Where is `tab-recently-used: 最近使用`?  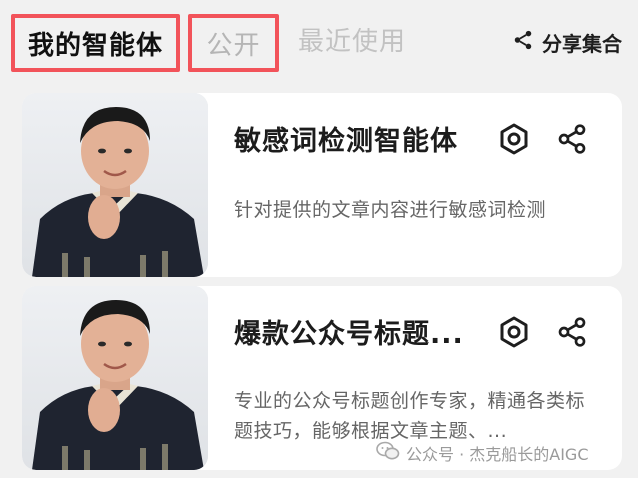
tab-recently-used: 最近使用 is located at coordinates (358, 43).